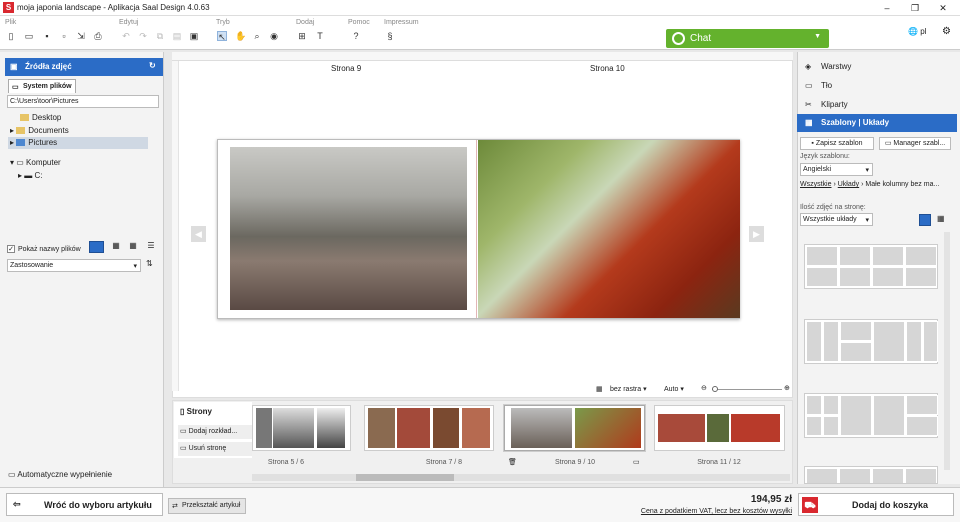 This screenshot has height=522, width=960. Describe the element at coordinates (116, 247) in the screenshot. I see `view-grid-icon: ▦` at that location.